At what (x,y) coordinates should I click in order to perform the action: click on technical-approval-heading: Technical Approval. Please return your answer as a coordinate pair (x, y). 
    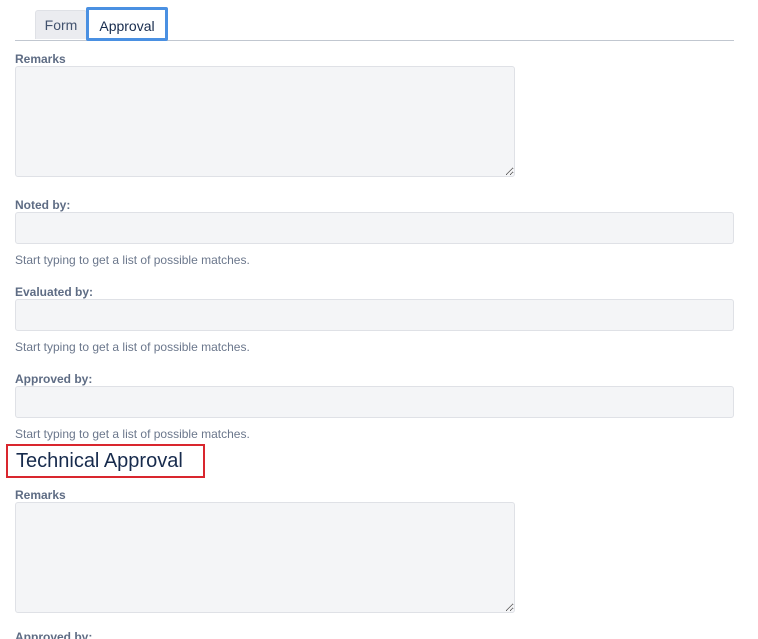
    Looking at the image, I should click on (105, 461).